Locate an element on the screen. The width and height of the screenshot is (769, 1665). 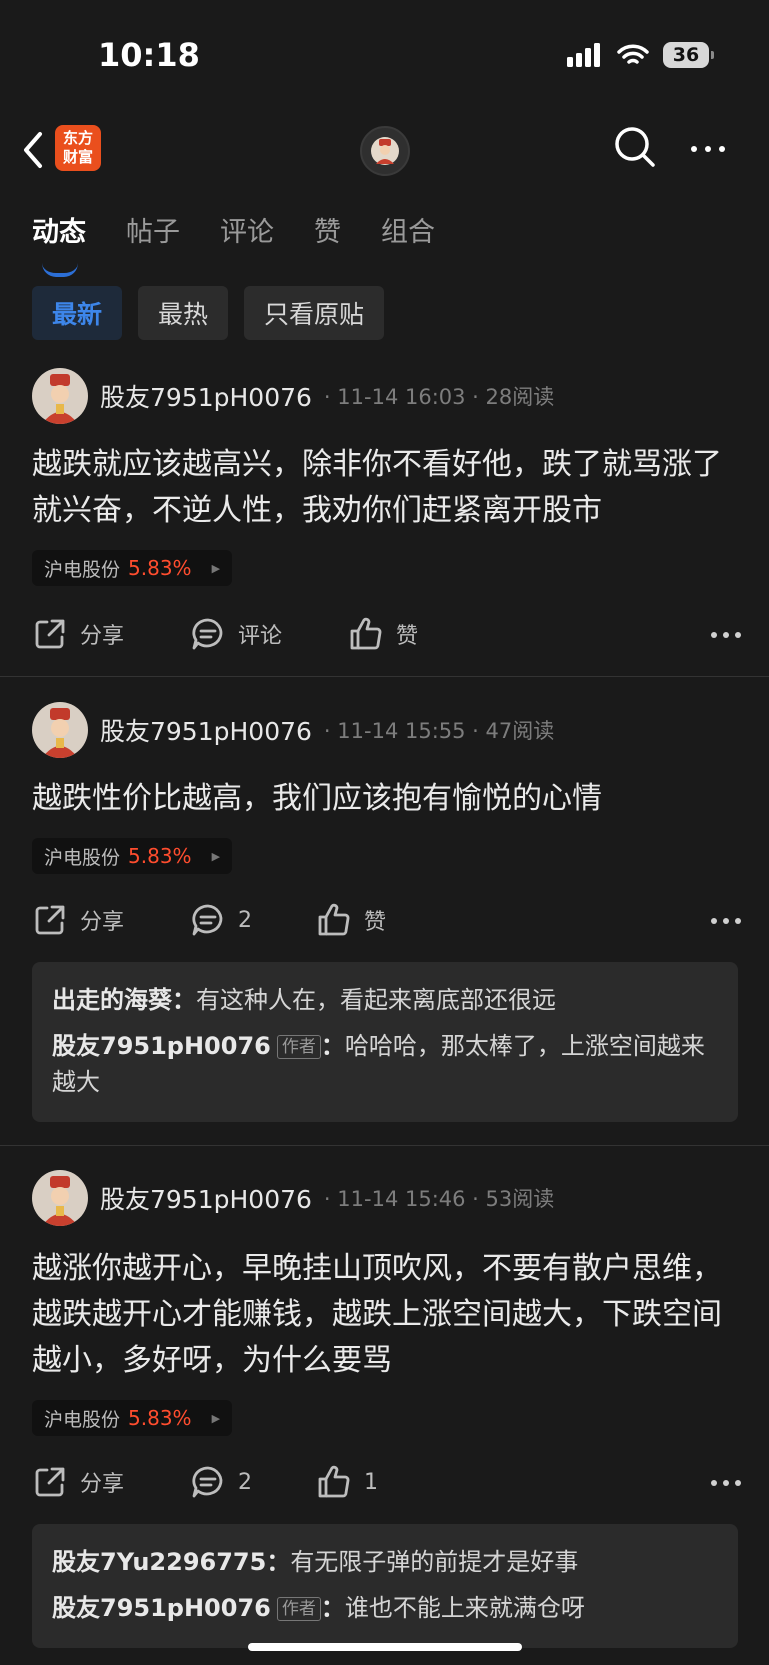
search-icon is located at coordinates (635, 147).